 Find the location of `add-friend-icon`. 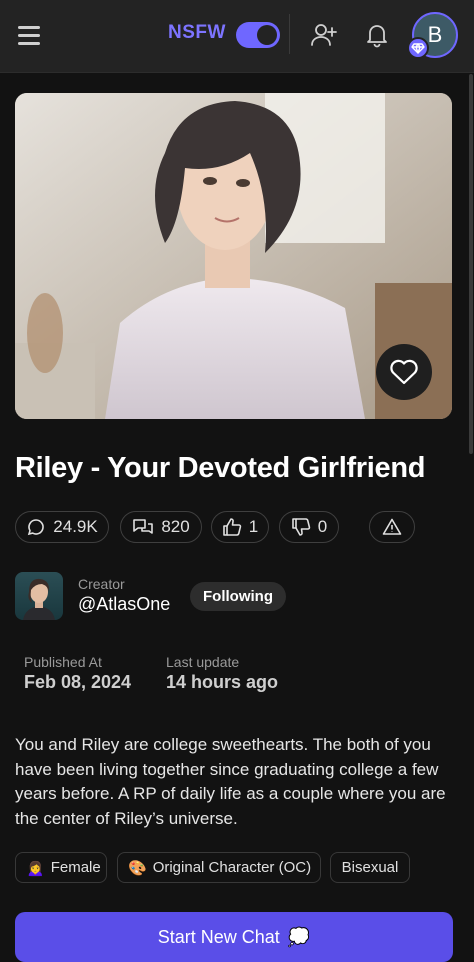

add-friend-icon is located at coordinates (324, 35).